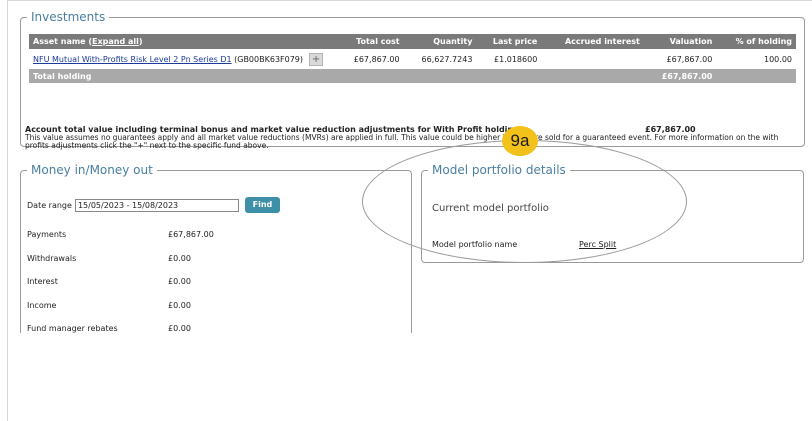  What do you see at coordinates (191, 234) in the screenshot?
I see `payments-value: £67,867.00` at bounding box center [191, 234].